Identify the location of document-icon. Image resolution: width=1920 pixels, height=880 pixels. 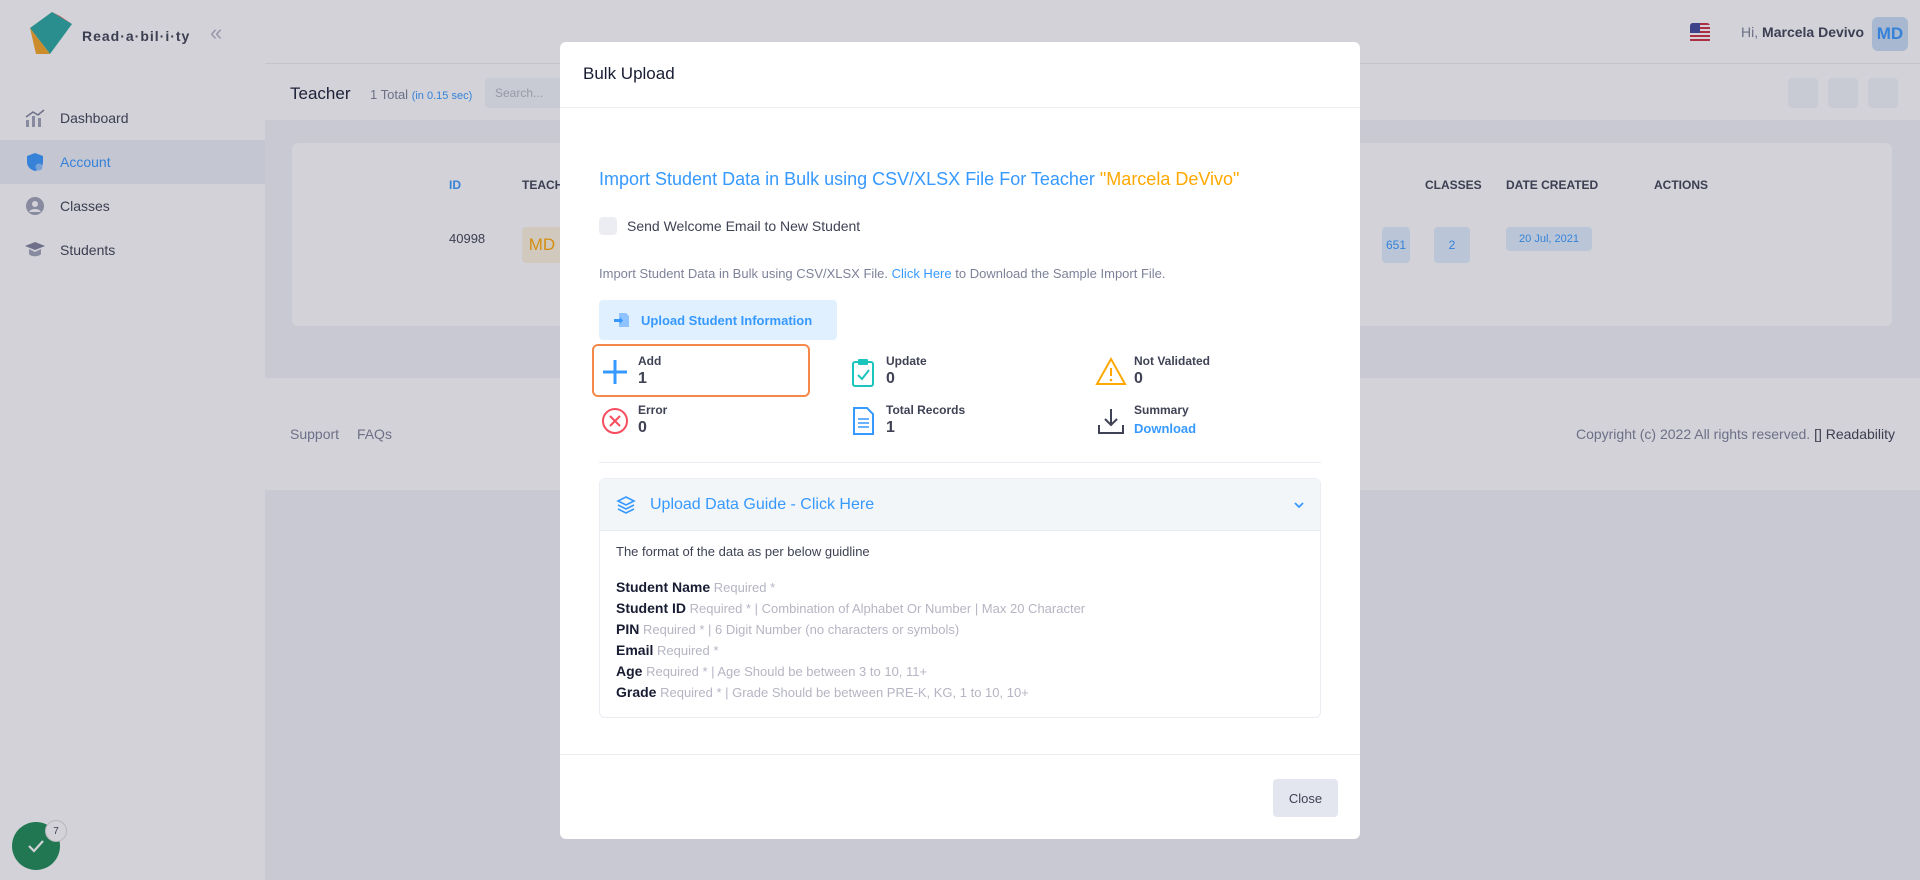
(863, 421).